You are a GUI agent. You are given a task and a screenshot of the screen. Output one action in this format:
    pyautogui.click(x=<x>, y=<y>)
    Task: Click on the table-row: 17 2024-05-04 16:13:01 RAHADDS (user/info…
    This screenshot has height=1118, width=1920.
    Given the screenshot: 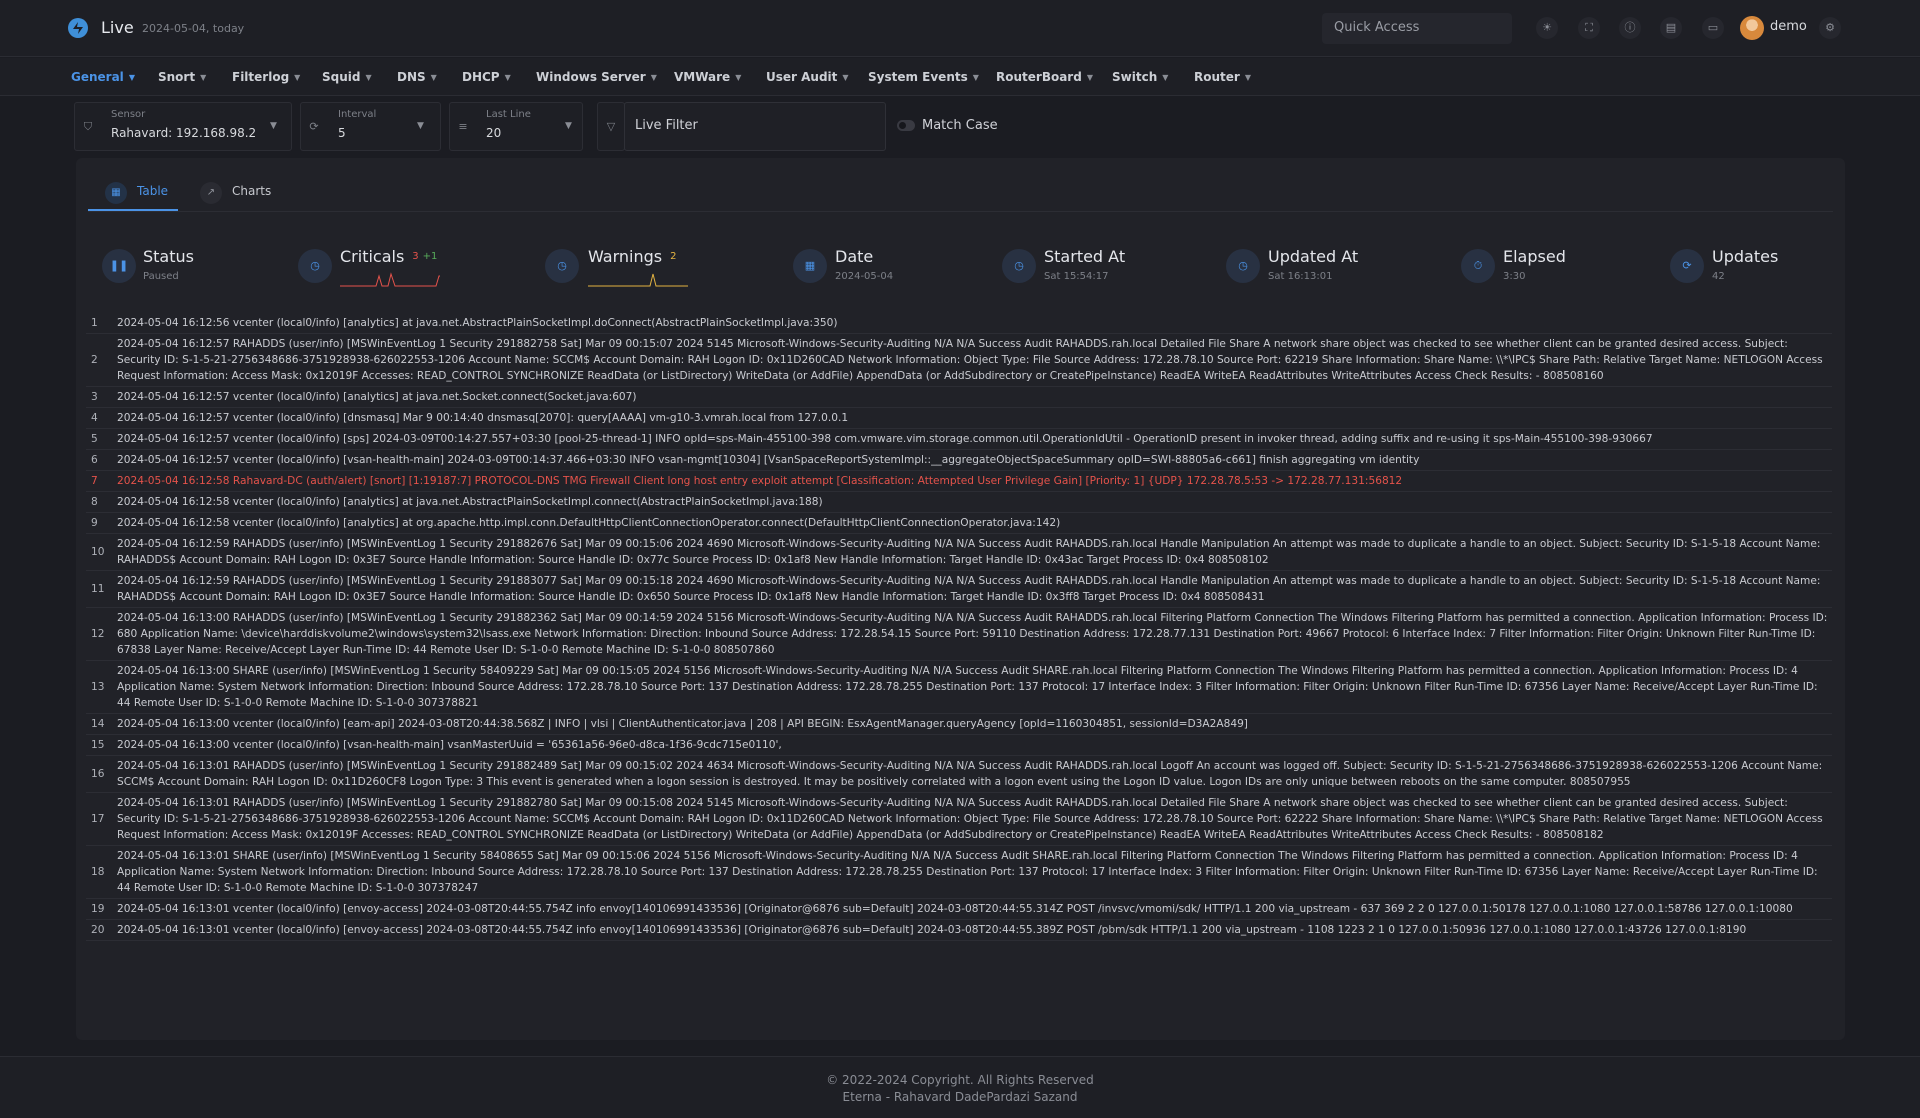 What is the action you would take?
    pyautogui.click(x=959, y=819)
    